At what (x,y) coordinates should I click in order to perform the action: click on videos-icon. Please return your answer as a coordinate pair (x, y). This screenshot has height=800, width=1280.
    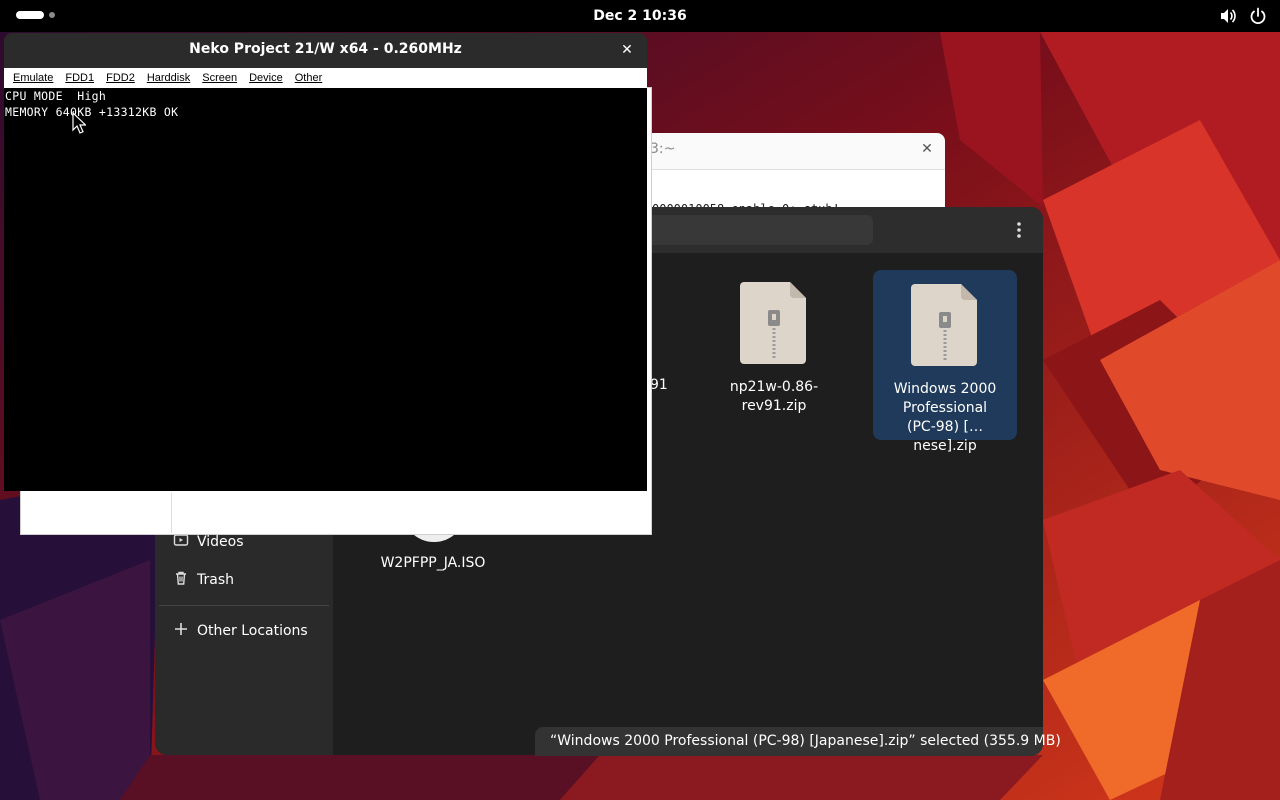
    Looking at the image, I should click on (181, 542).